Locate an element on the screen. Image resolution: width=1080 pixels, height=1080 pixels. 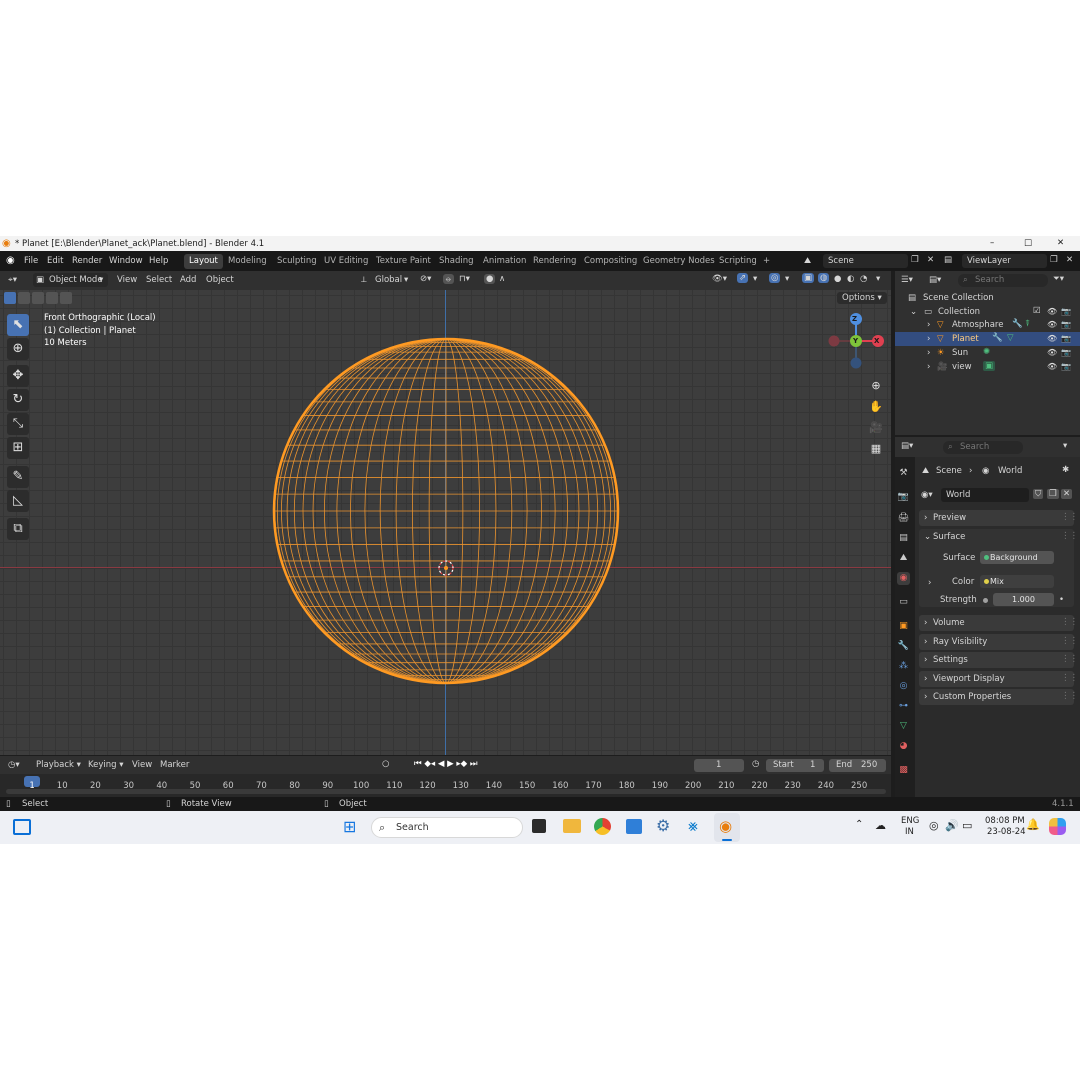
rotate-tool-icon: ↻ is located at coordinates (18, 400).